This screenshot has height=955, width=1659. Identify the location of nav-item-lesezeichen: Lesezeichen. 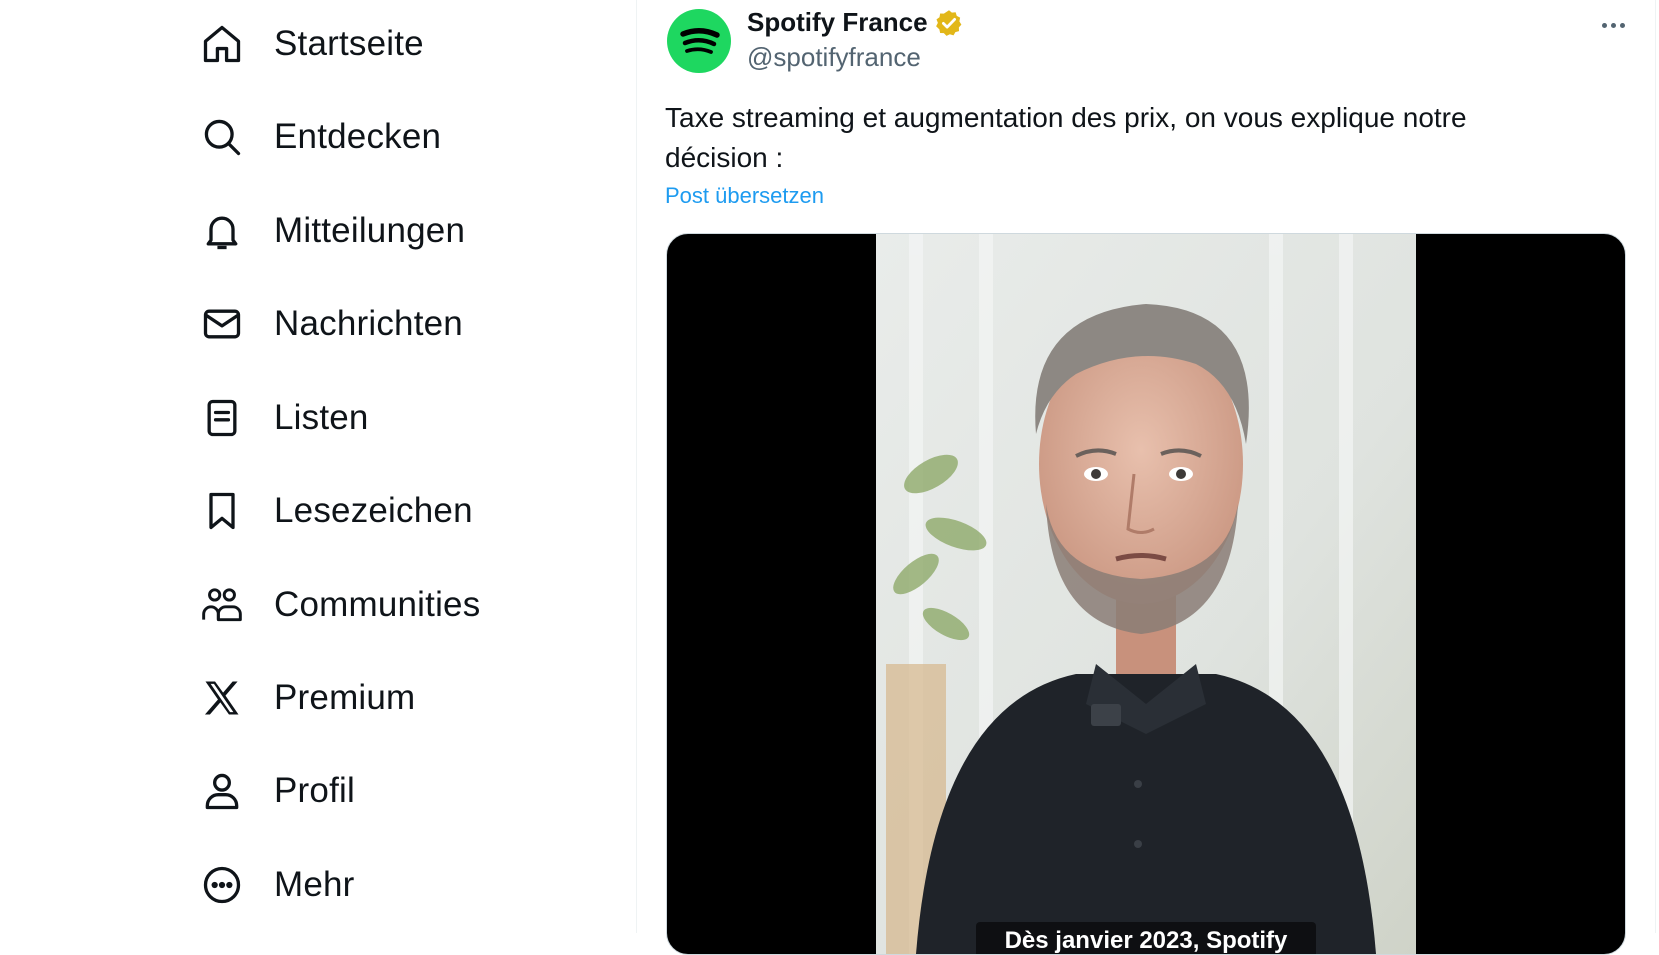
(335, 511).